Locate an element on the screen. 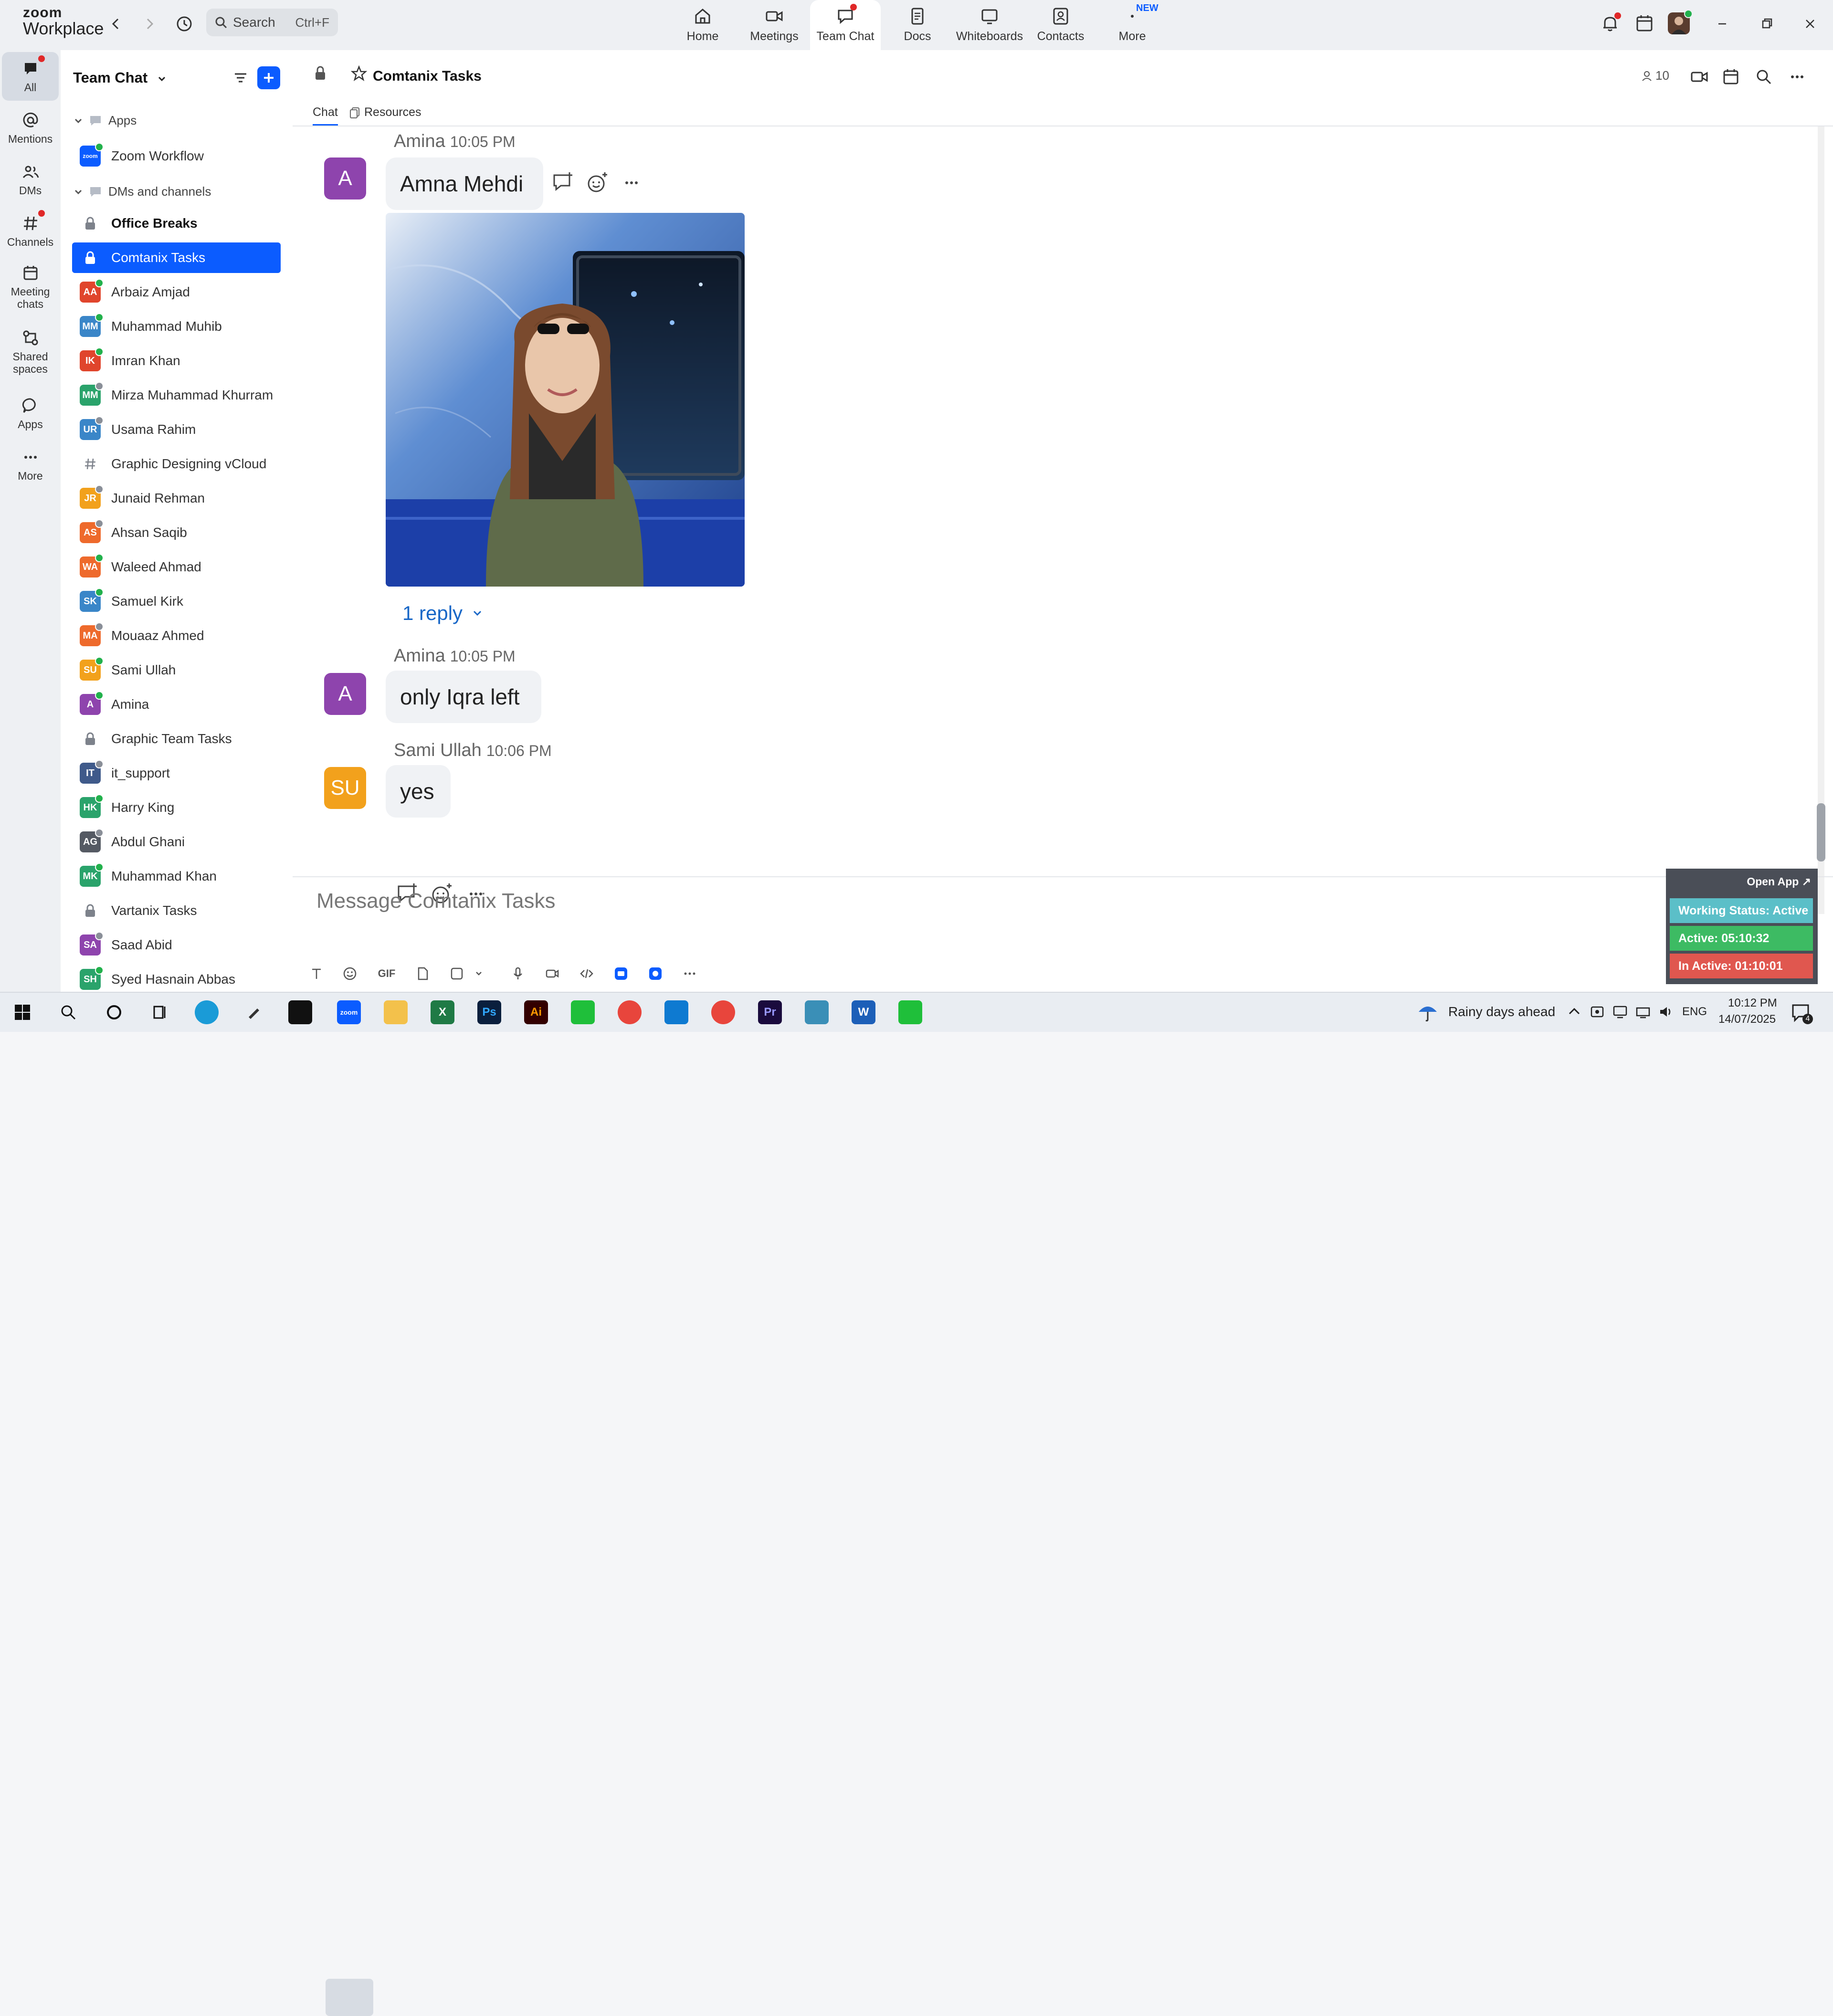  more-options-icon is located at coordinates (1798, 77).